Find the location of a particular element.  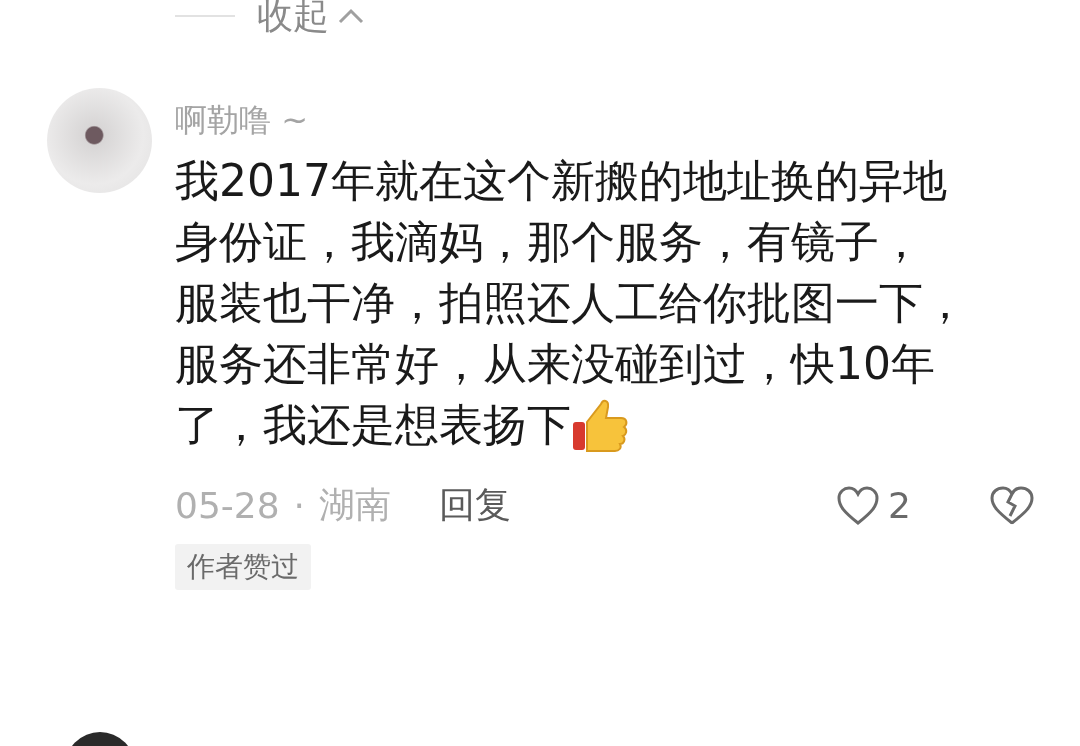

username: 啊勒噜 ~ is located at coordinates (627, 120).